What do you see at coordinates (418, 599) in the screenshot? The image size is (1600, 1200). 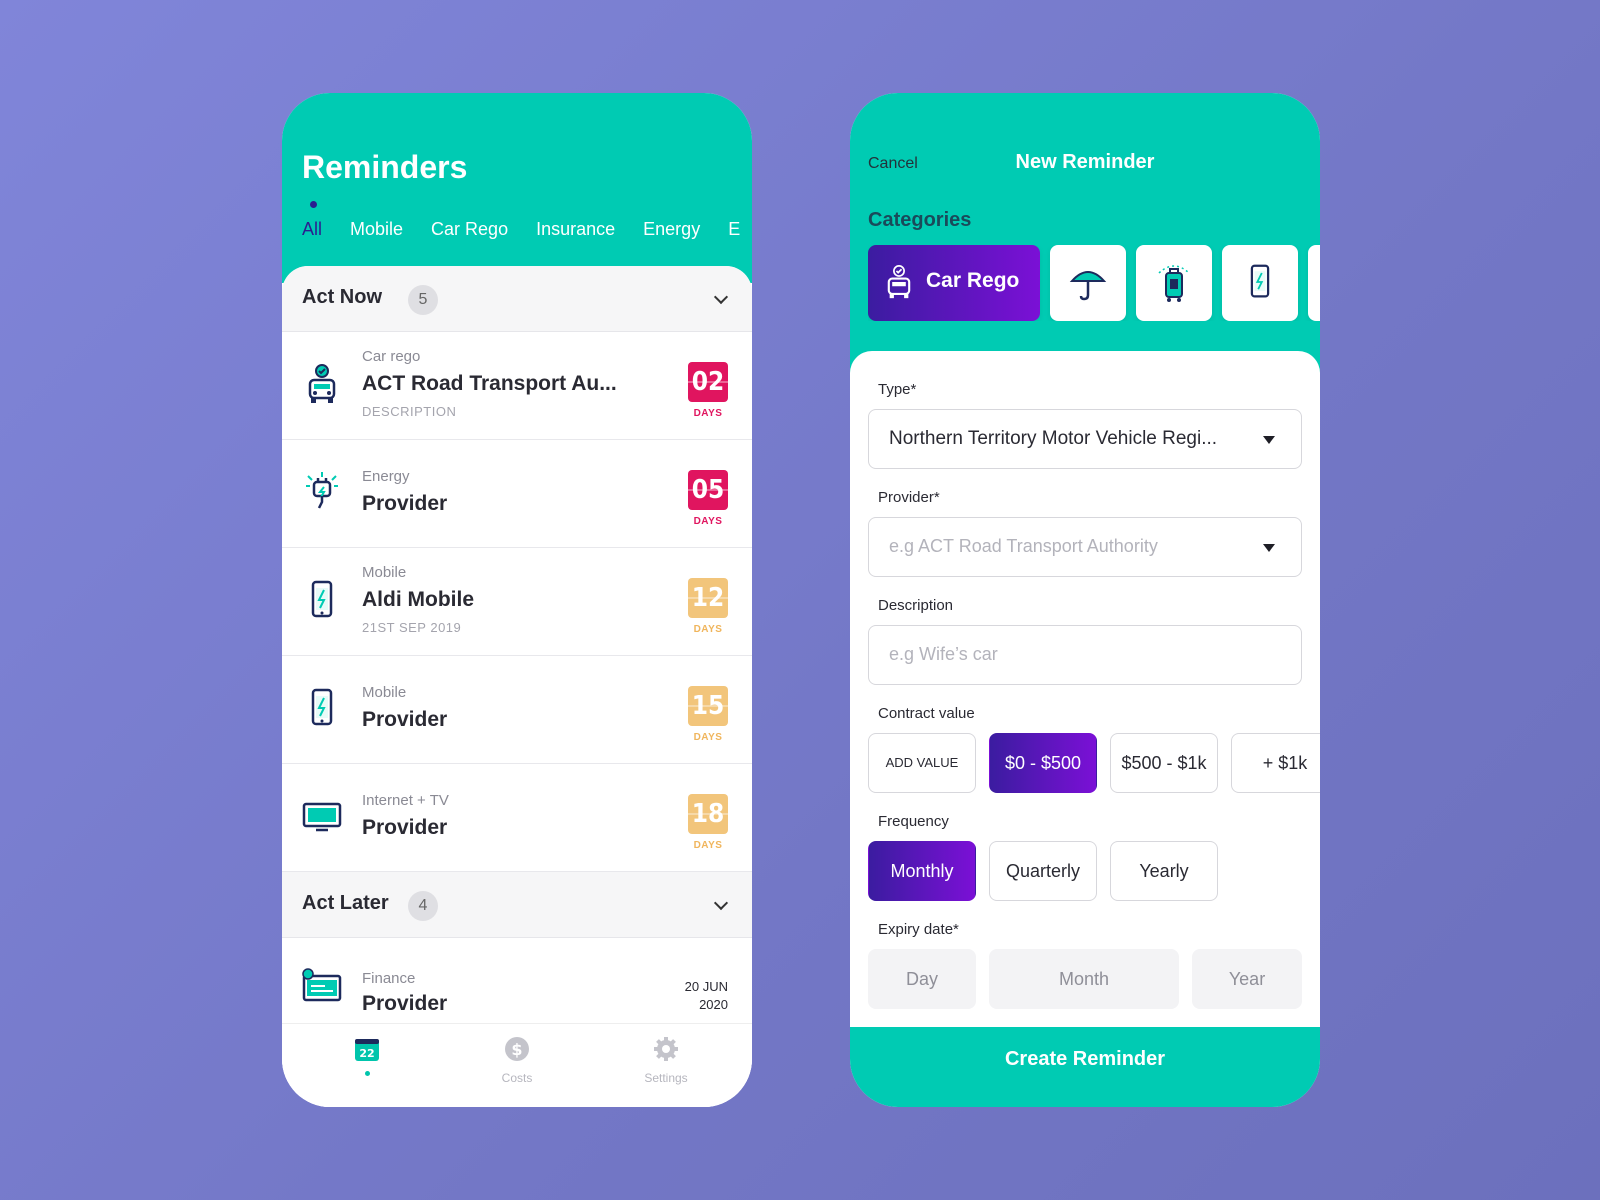 I see `row-title: Aldi Mobile` at bounding box center [418, 599].